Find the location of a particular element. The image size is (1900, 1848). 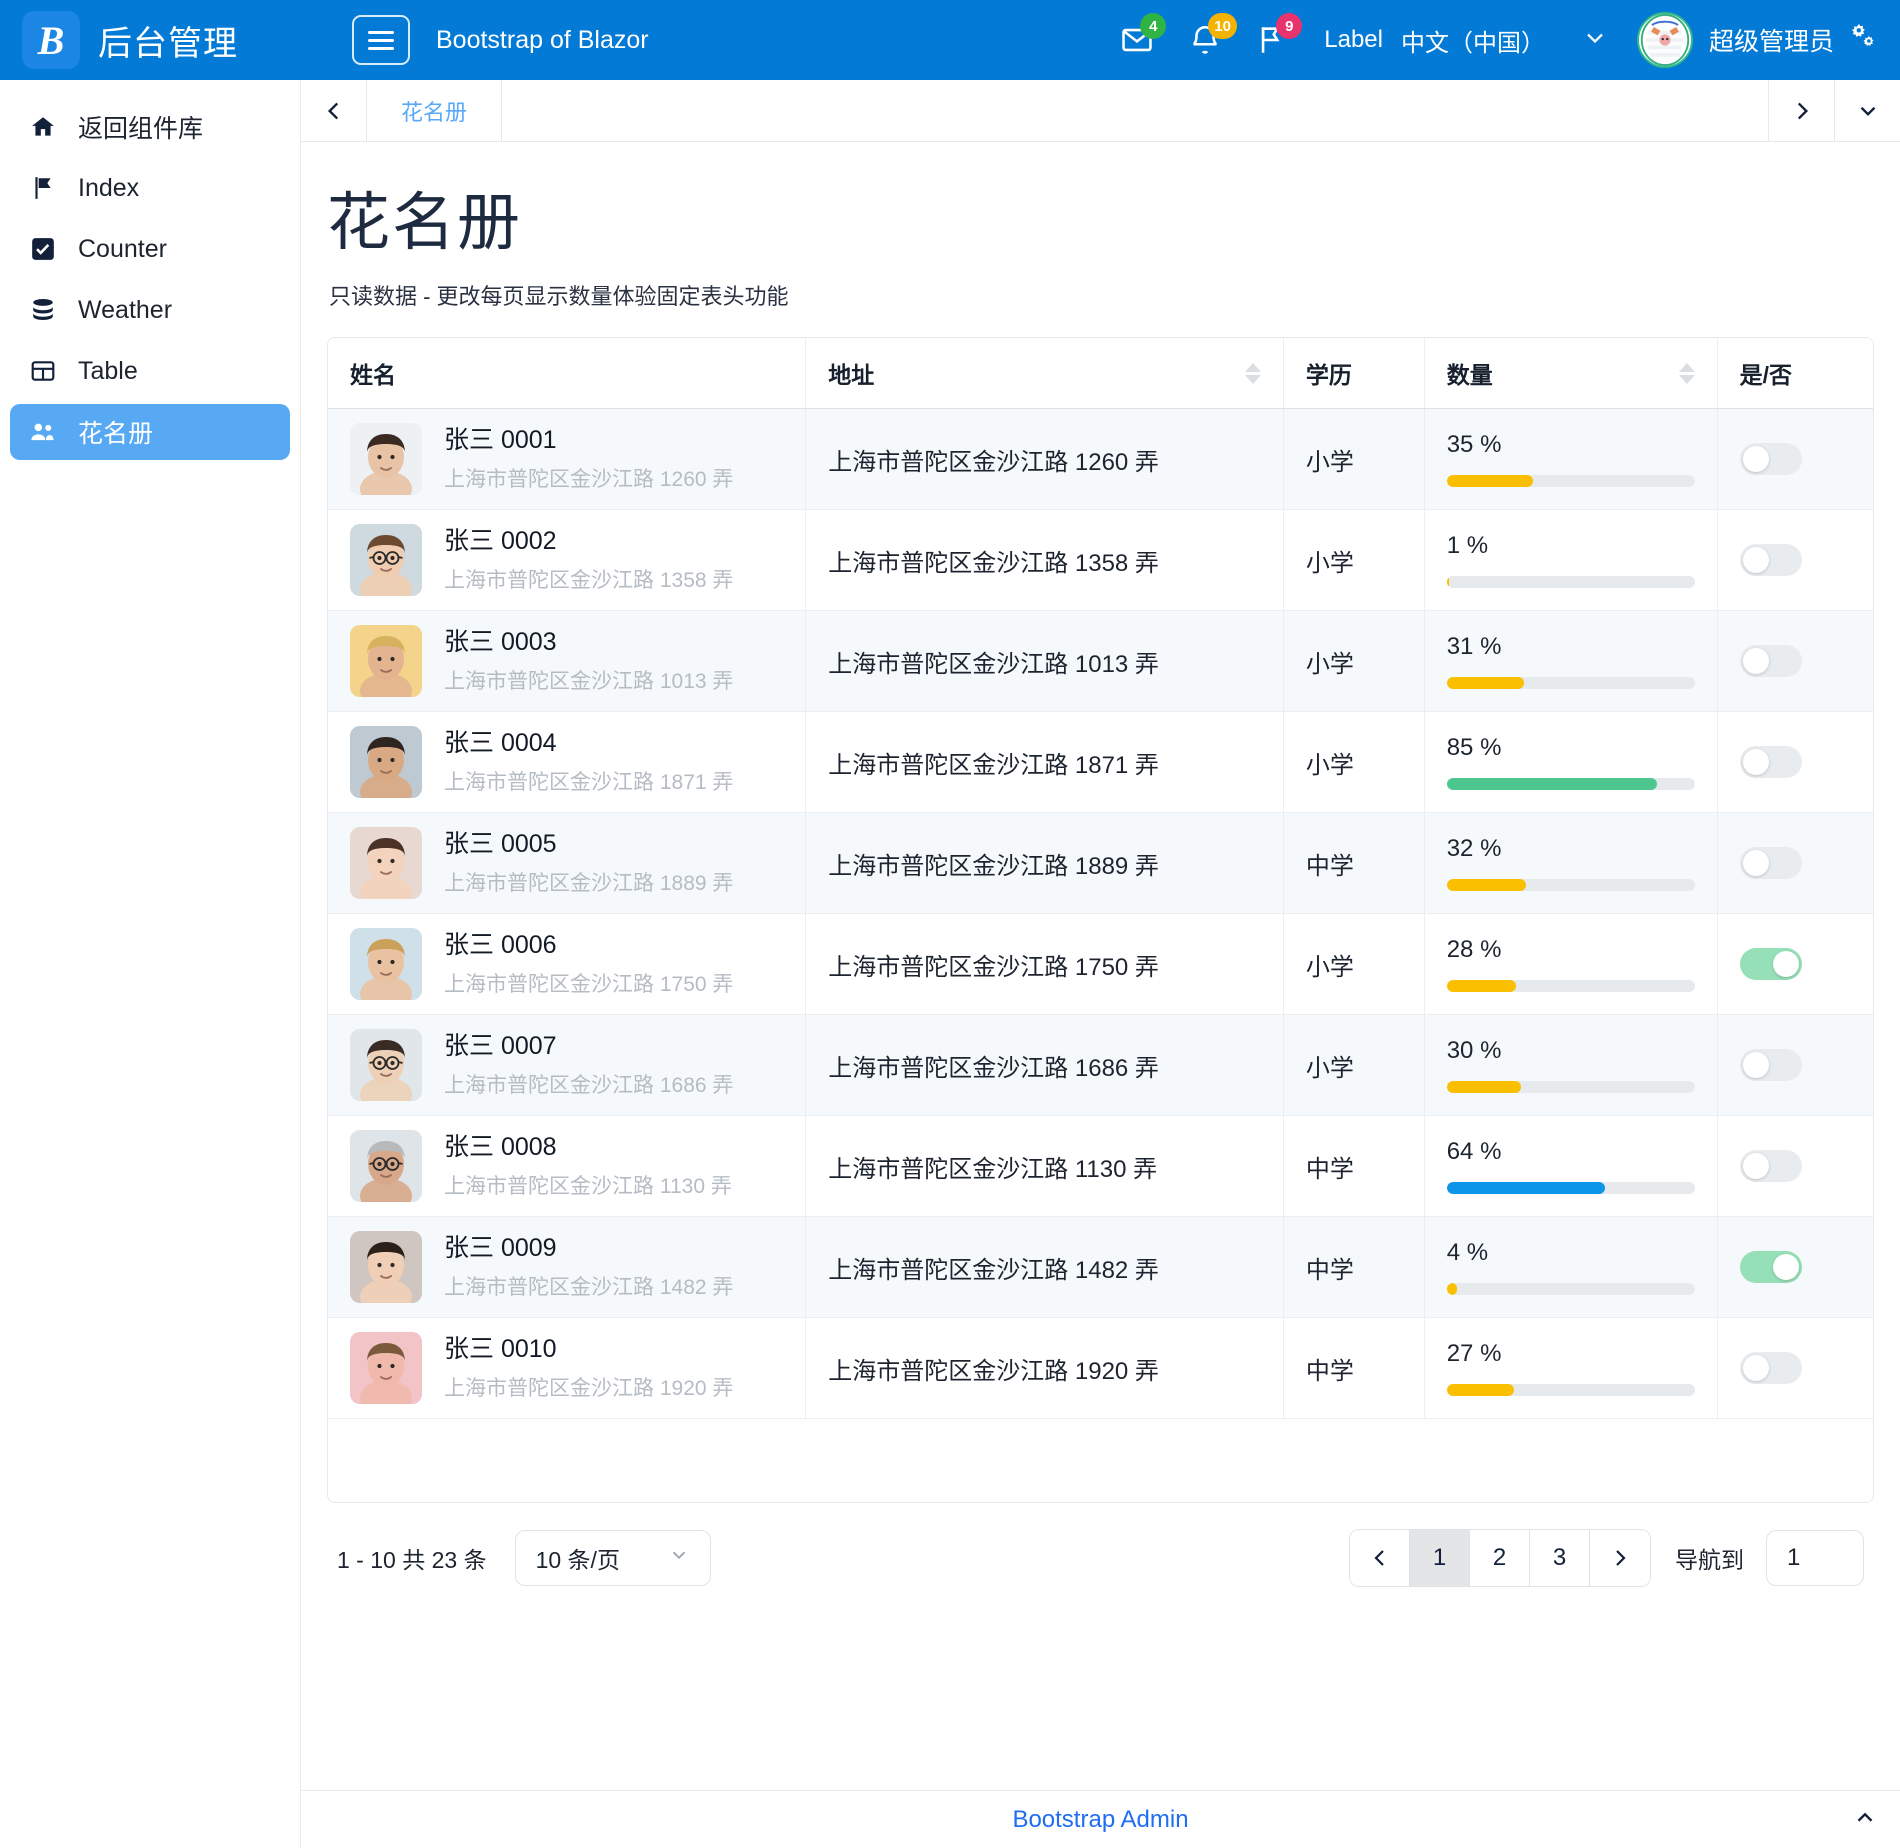

brand-title: 后台管理 is located at coordinates (168, 43).